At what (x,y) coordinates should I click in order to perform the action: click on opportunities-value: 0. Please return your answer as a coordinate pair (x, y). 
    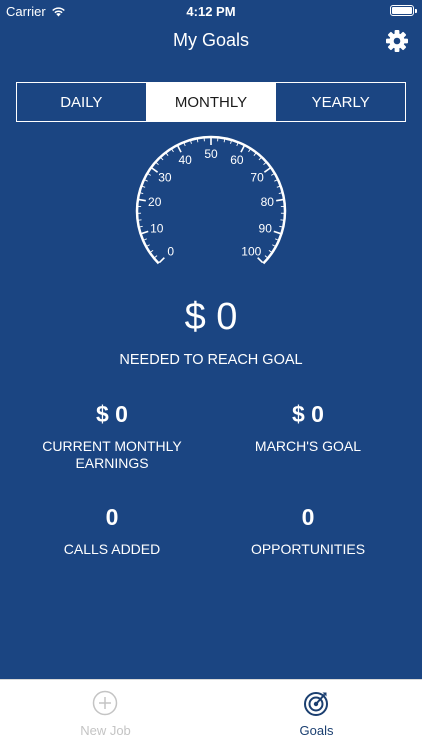
    Looking at the image, I should click on (308, 517).